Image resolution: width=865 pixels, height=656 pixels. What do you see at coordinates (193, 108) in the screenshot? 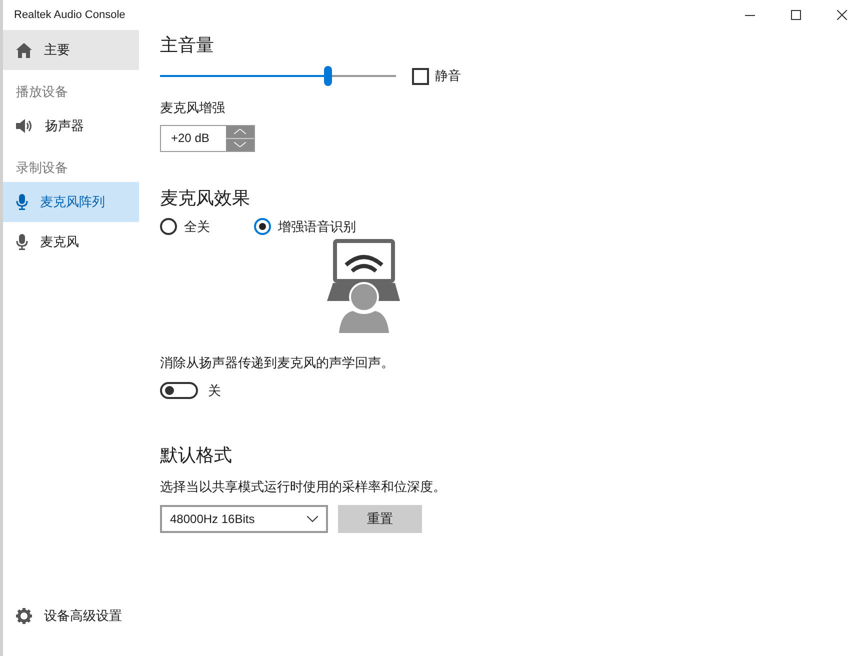
I see `field-label: 麦克风增强` at bounding box center [193, 108].